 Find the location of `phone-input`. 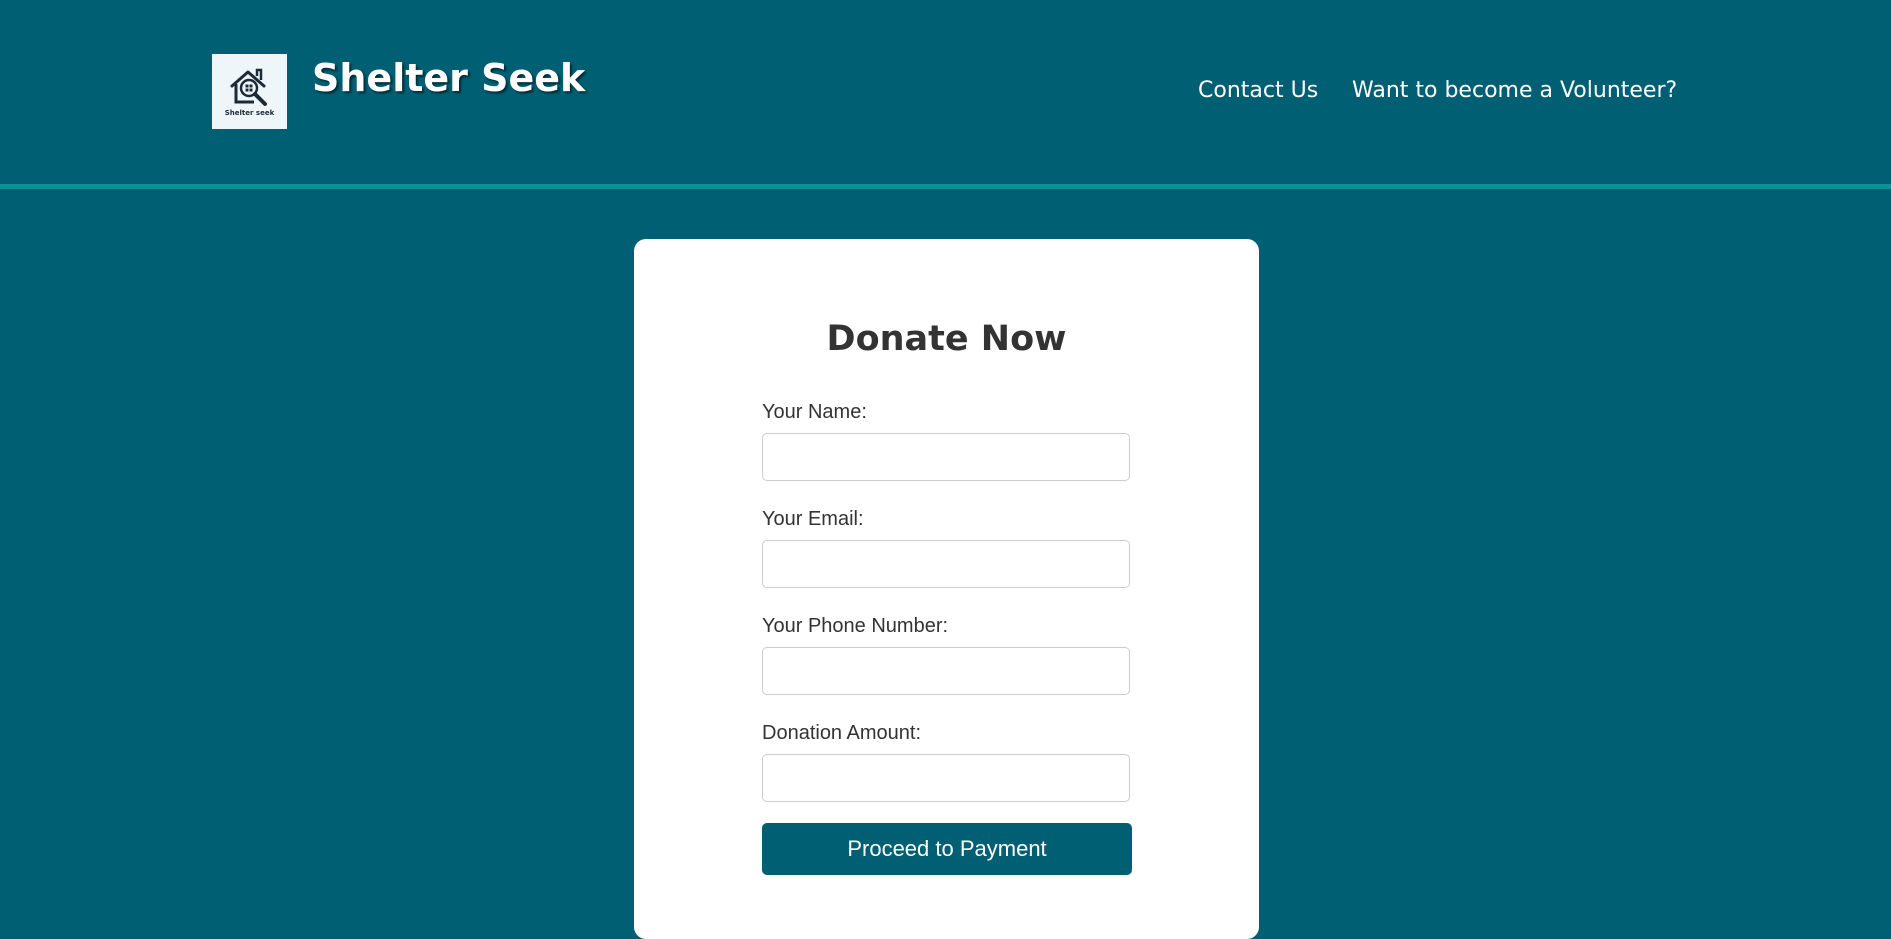

phone-input is located at coordinates (946, 671).